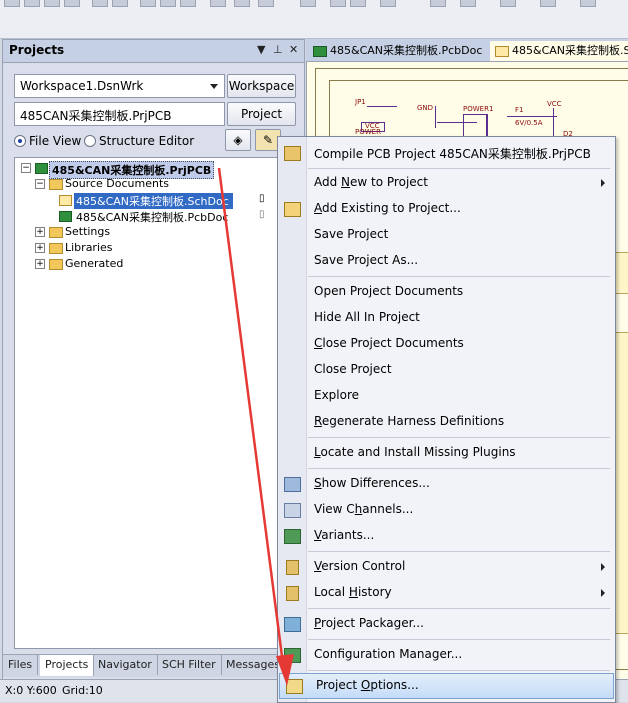  I want to click on channels-icon, so click(292, 510).